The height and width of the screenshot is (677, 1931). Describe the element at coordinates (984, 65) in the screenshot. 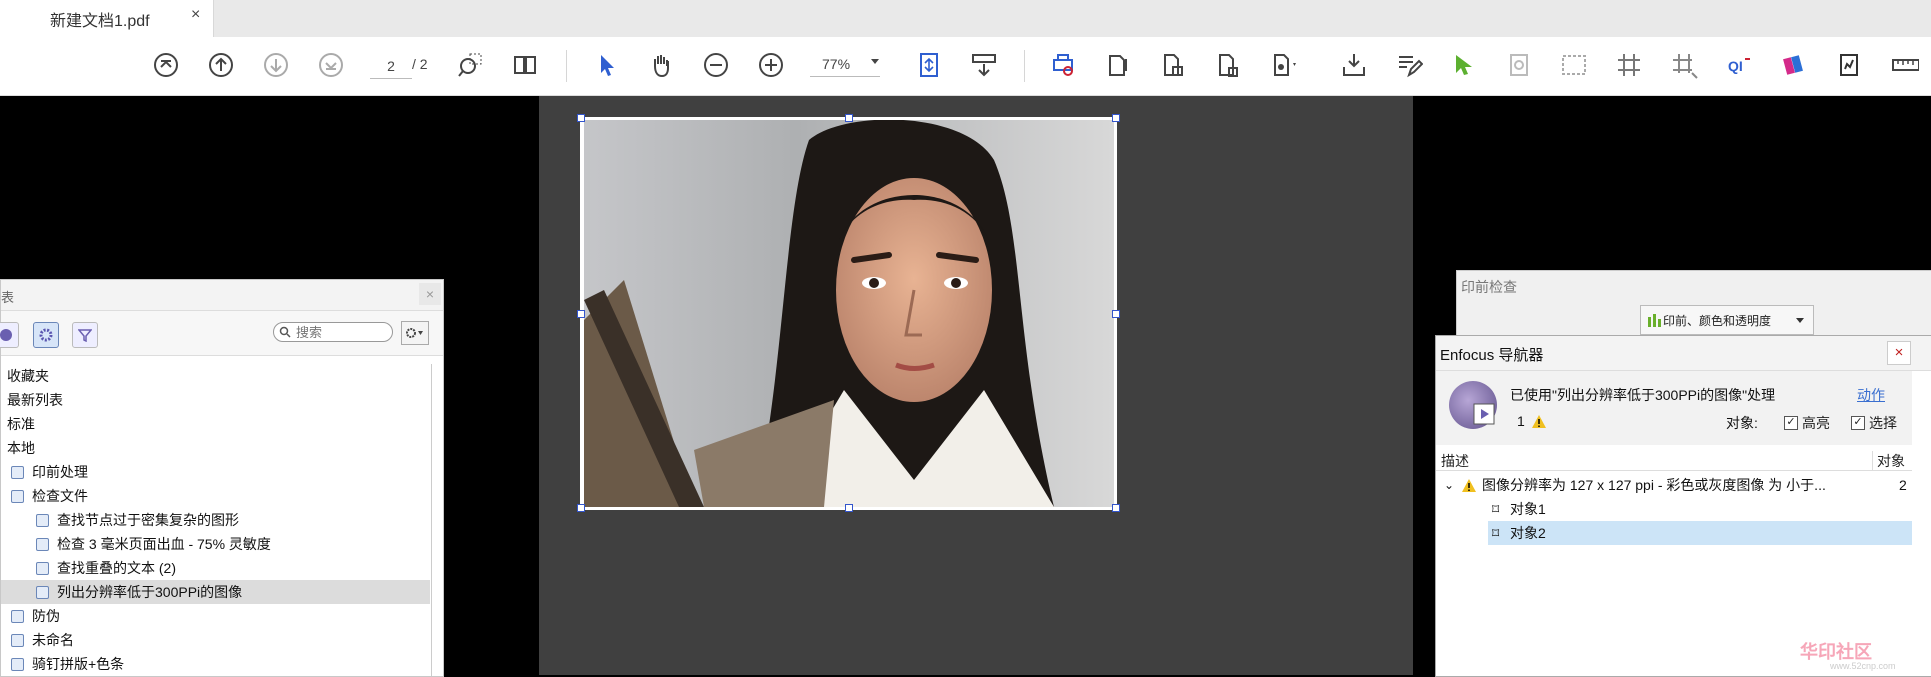

I see `scroll-mode-icon` at that location.